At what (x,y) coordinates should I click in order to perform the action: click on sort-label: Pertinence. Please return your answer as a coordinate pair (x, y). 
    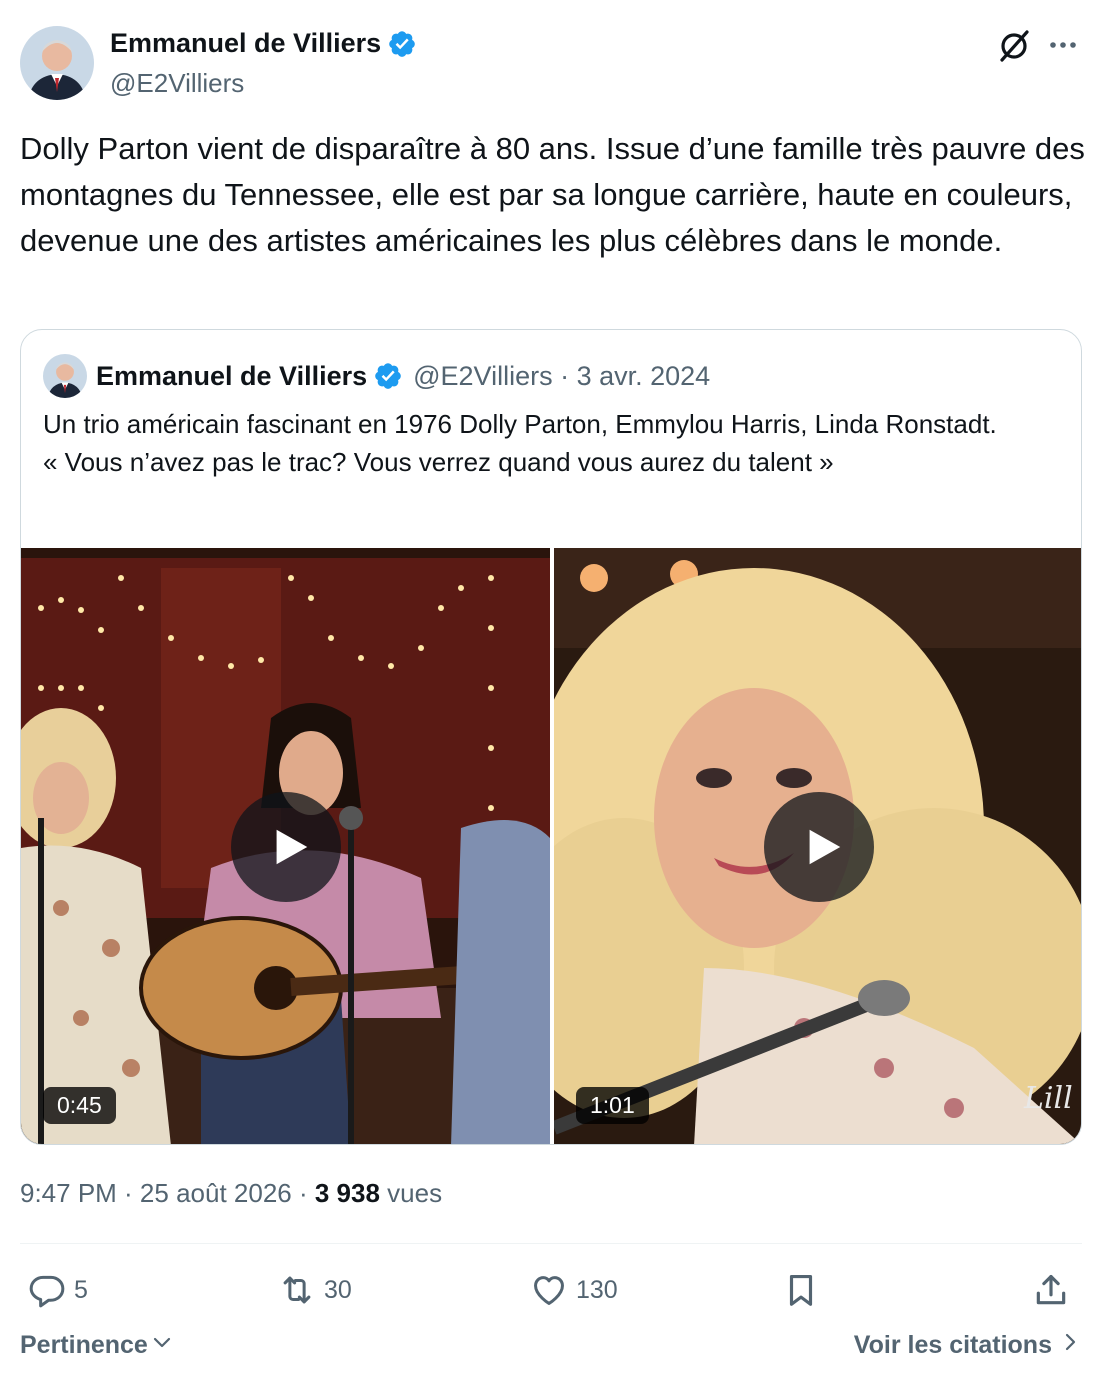
    Looking at the image, I should click on (84, 1345).